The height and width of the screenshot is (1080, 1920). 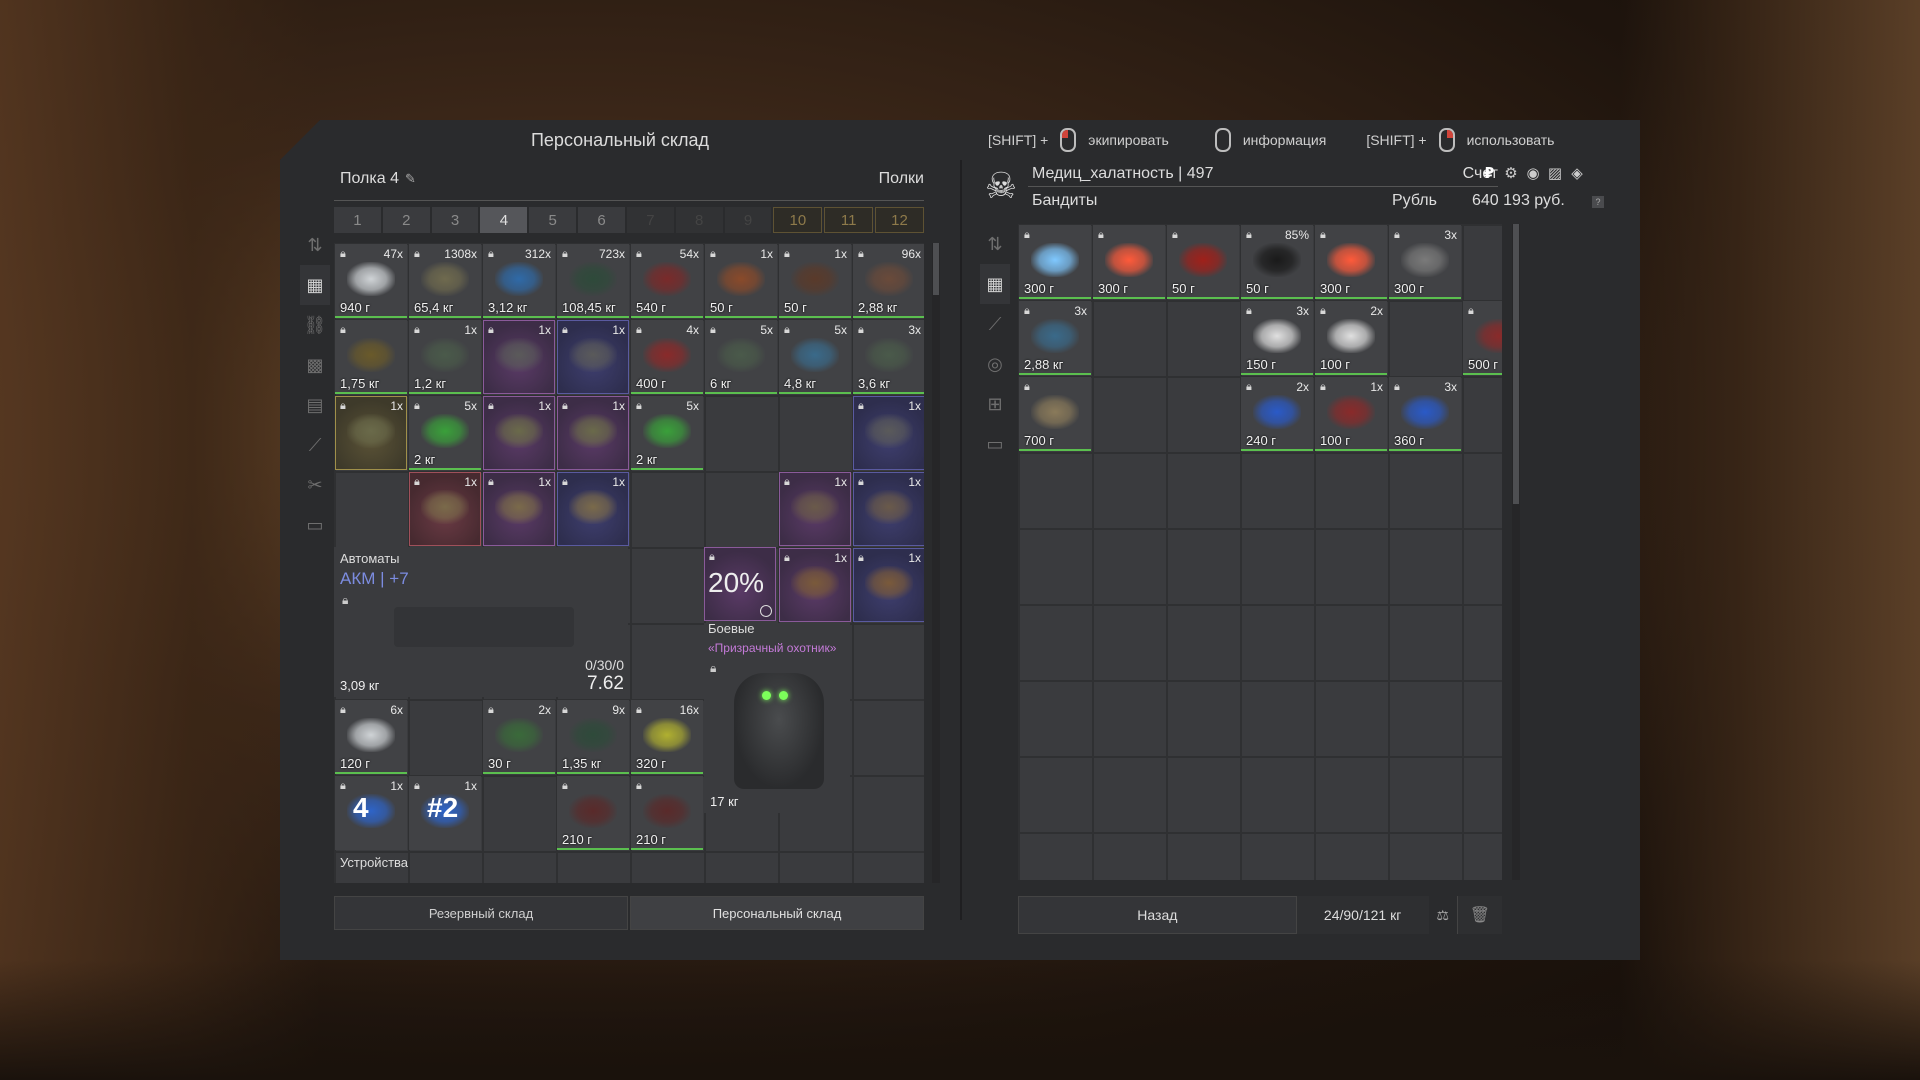 What do you see at coordinates (445, 813) in the screenshot?
I see `left-item-slot: 🔒︎ #2 1x` at bounding box center [445, 813].